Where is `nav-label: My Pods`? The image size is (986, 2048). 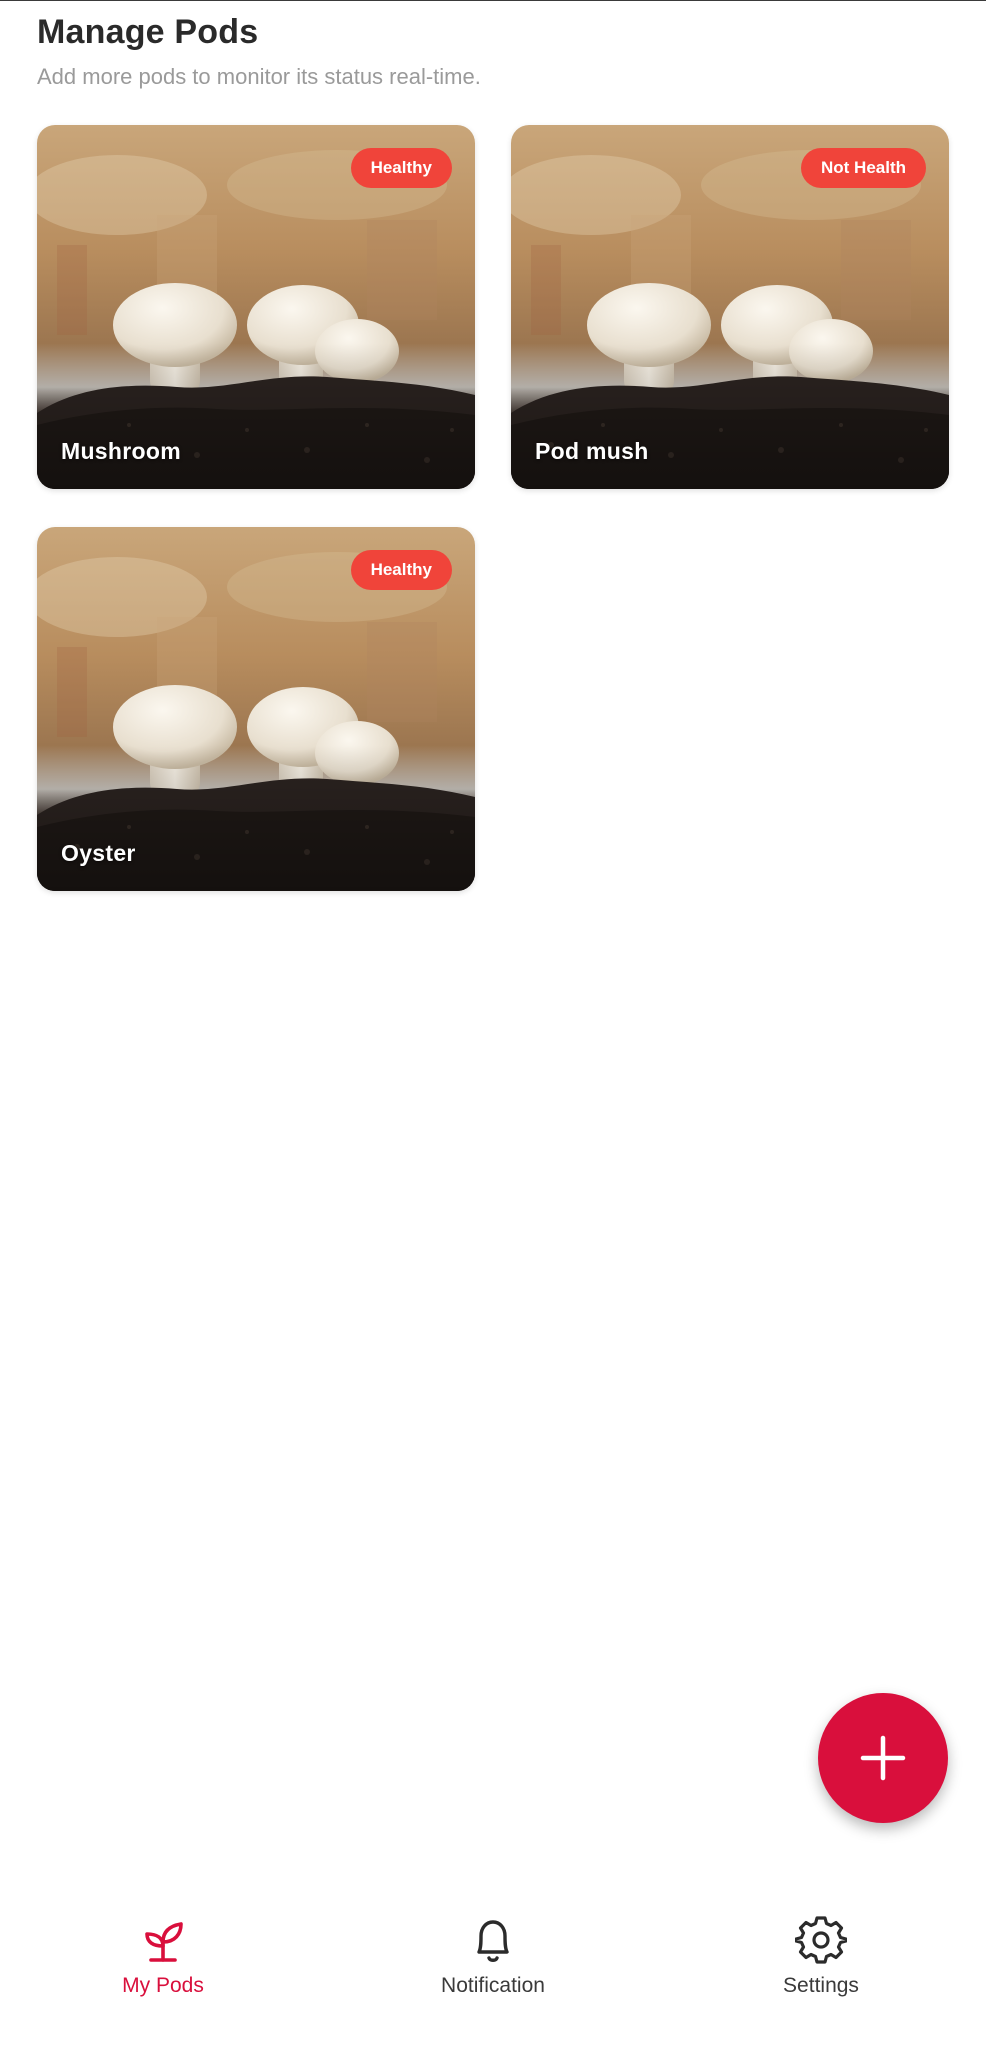
nav-label: My Pods is located at coordinates (163, 1985).